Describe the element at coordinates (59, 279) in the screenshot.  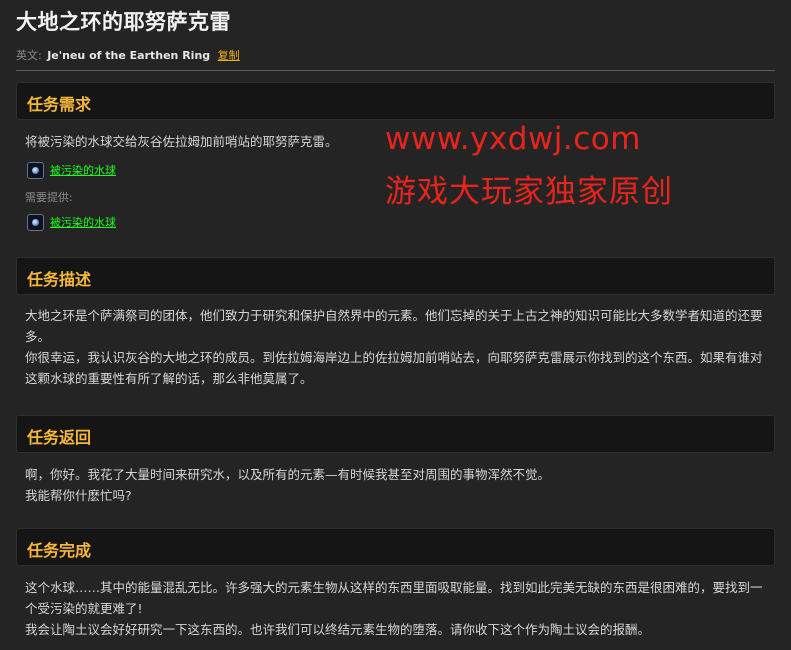
I see `section-title-description: 任务描述` at that location.